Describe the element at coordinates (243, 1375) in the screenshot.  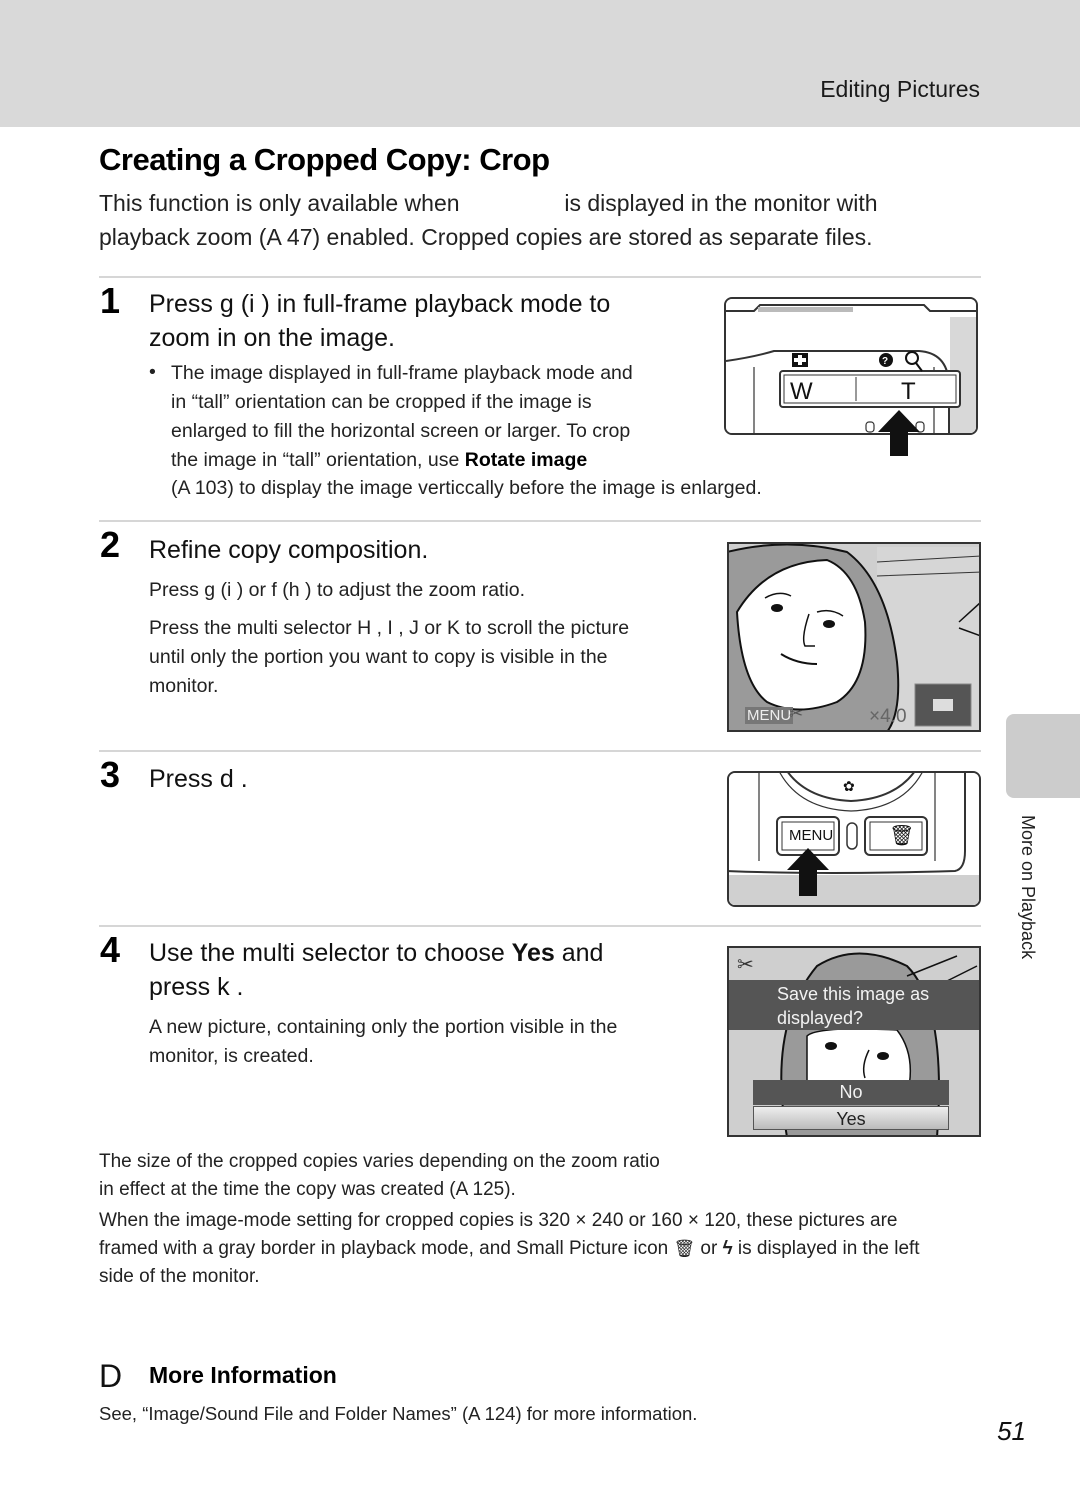
I see `more-info-title: More Information` at that location.